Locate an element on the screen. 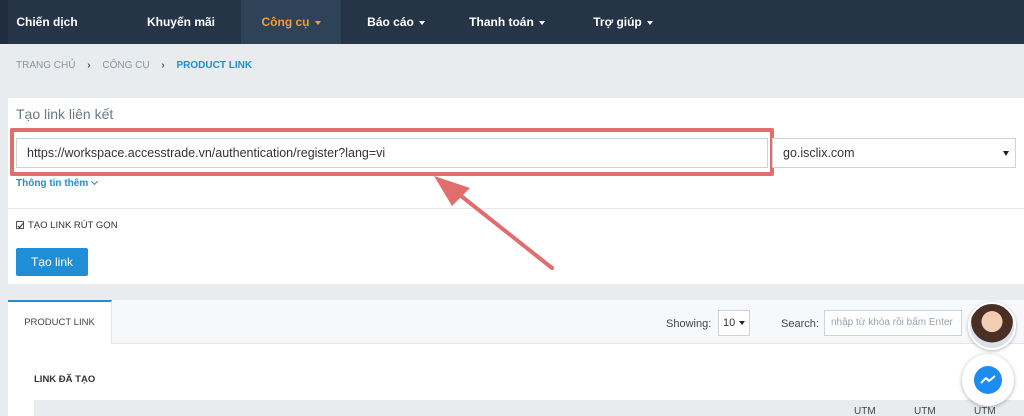 The width and height of the screenshot is (1024, 416). search-label: Search: is located at coordinates (800, 324).